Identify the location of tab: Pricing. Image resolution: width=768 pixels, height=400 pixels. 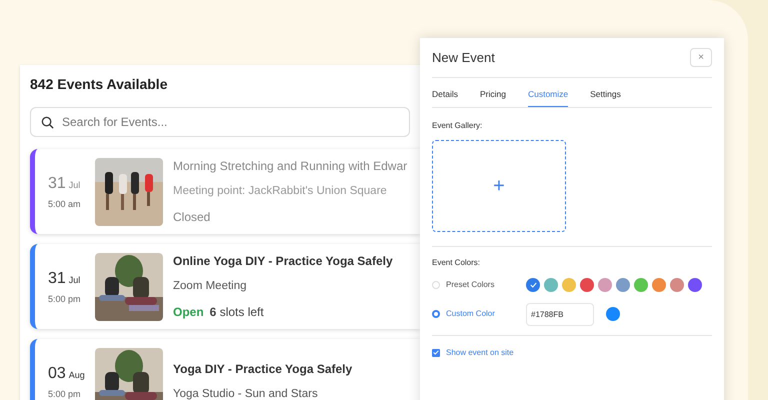
(493, 97).